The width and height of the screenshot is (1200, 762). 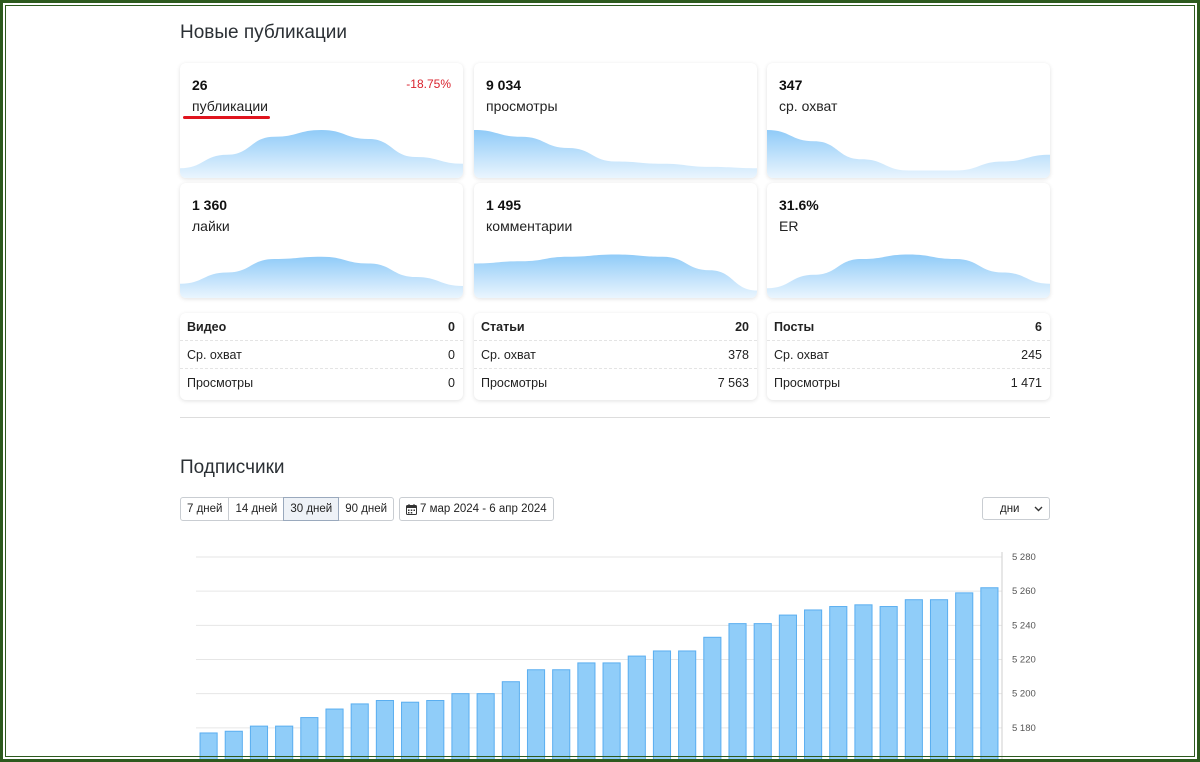 What do you see at coordinates (794, 326) in the screenshot?
I see `stat-label: Посты` at bounding box center [794, 326].